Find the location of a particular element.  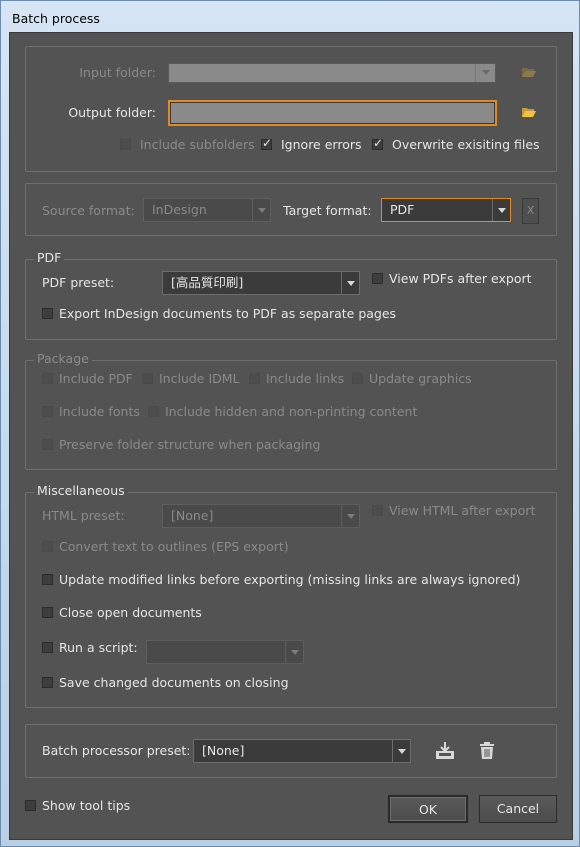

view-html-checkbox is located at coordinates (377, 510).